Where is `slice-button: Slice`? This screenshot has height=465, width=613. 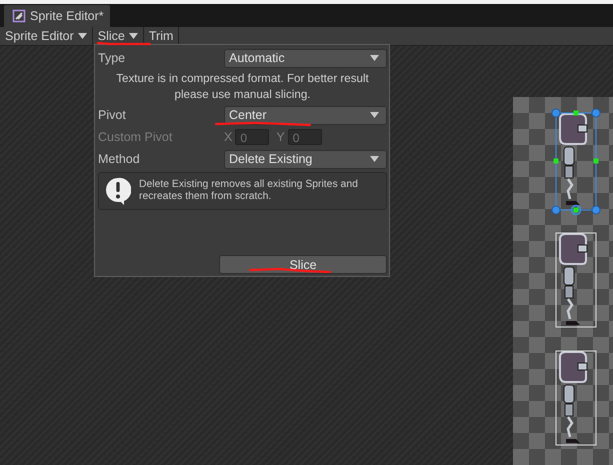 slice-button: Slice is located at coordinates (303, 264).